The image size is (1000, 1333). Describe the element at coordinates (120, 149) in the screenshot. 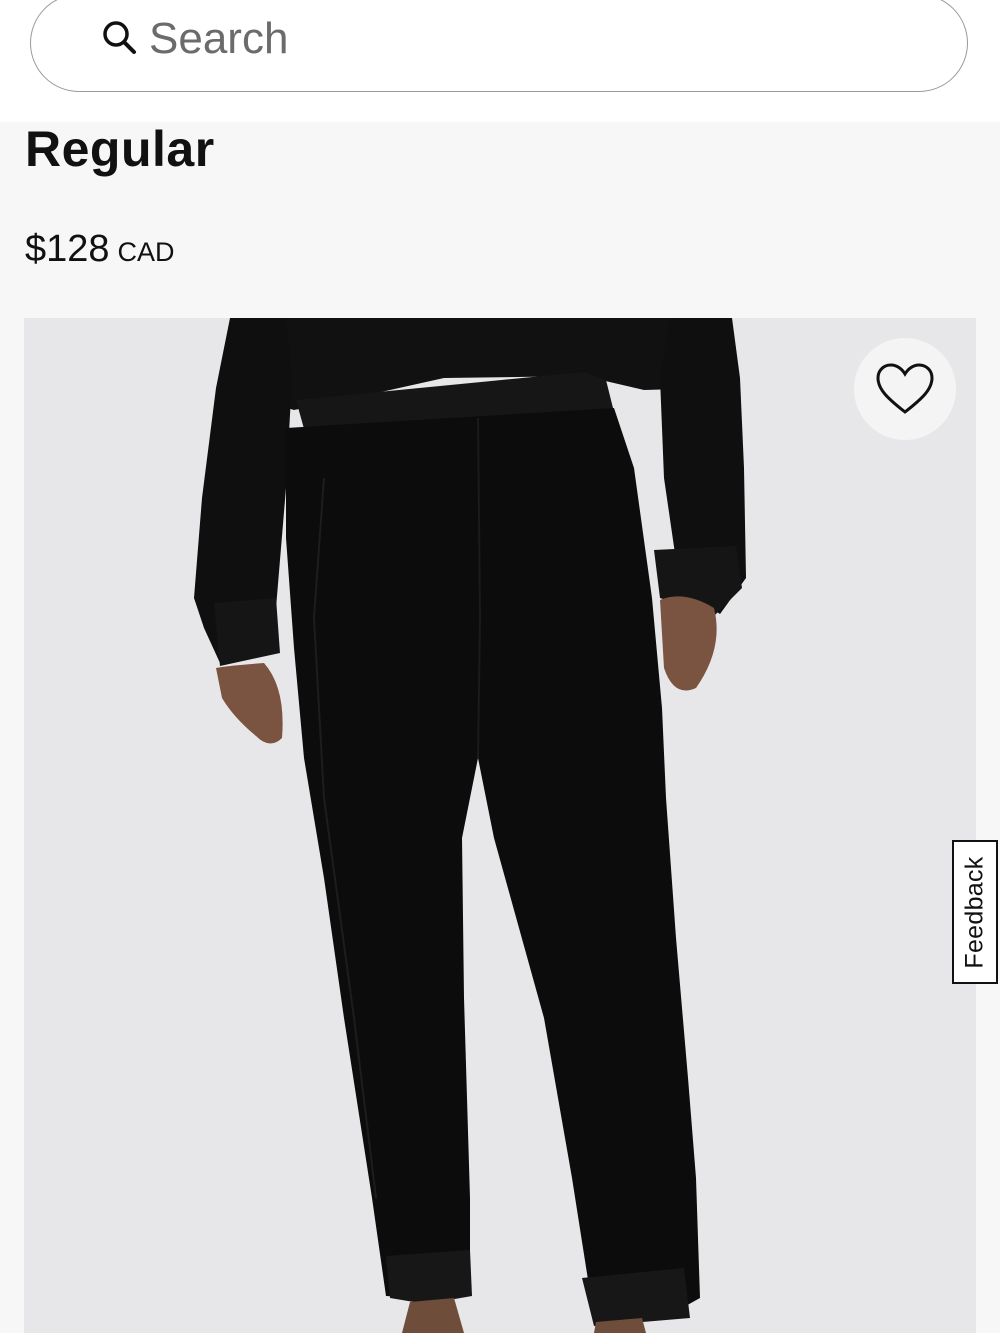

I see `product-title: Regular` at that location.